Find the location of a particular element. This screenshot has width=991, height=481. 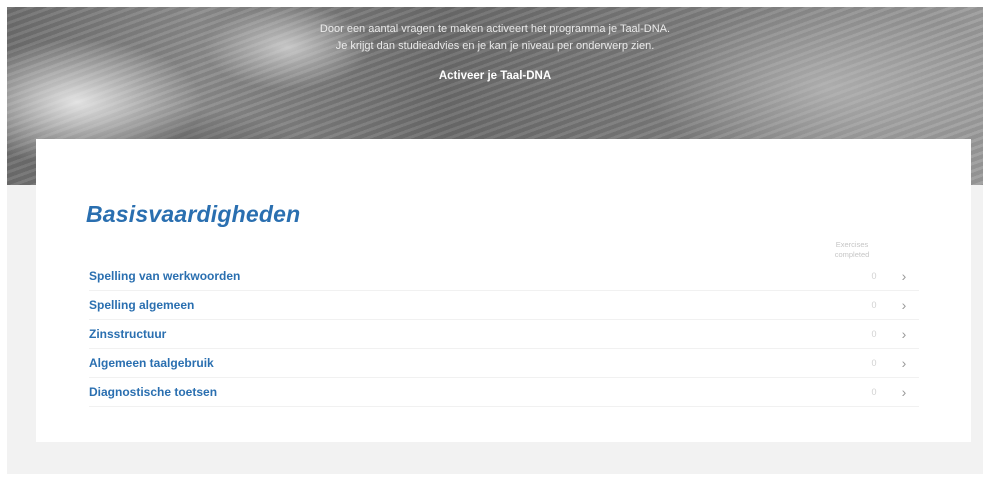

topic-label: Spelling van werkwoorden is located at coordinates (474, 276).